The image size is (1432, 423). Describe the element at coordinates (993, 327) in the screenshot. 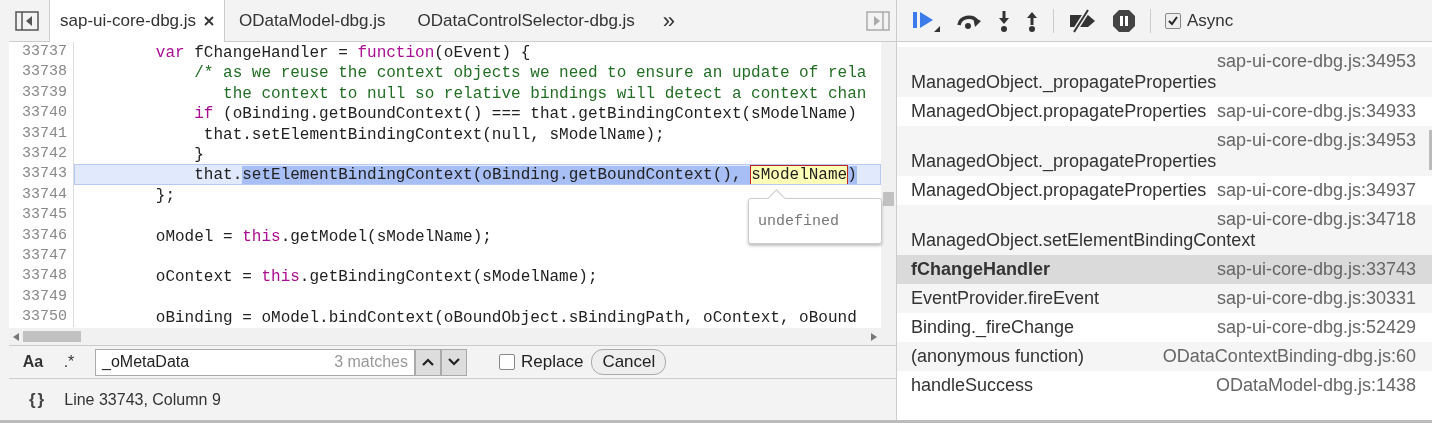

I see `function-name: Binding._fireChange` at that location.